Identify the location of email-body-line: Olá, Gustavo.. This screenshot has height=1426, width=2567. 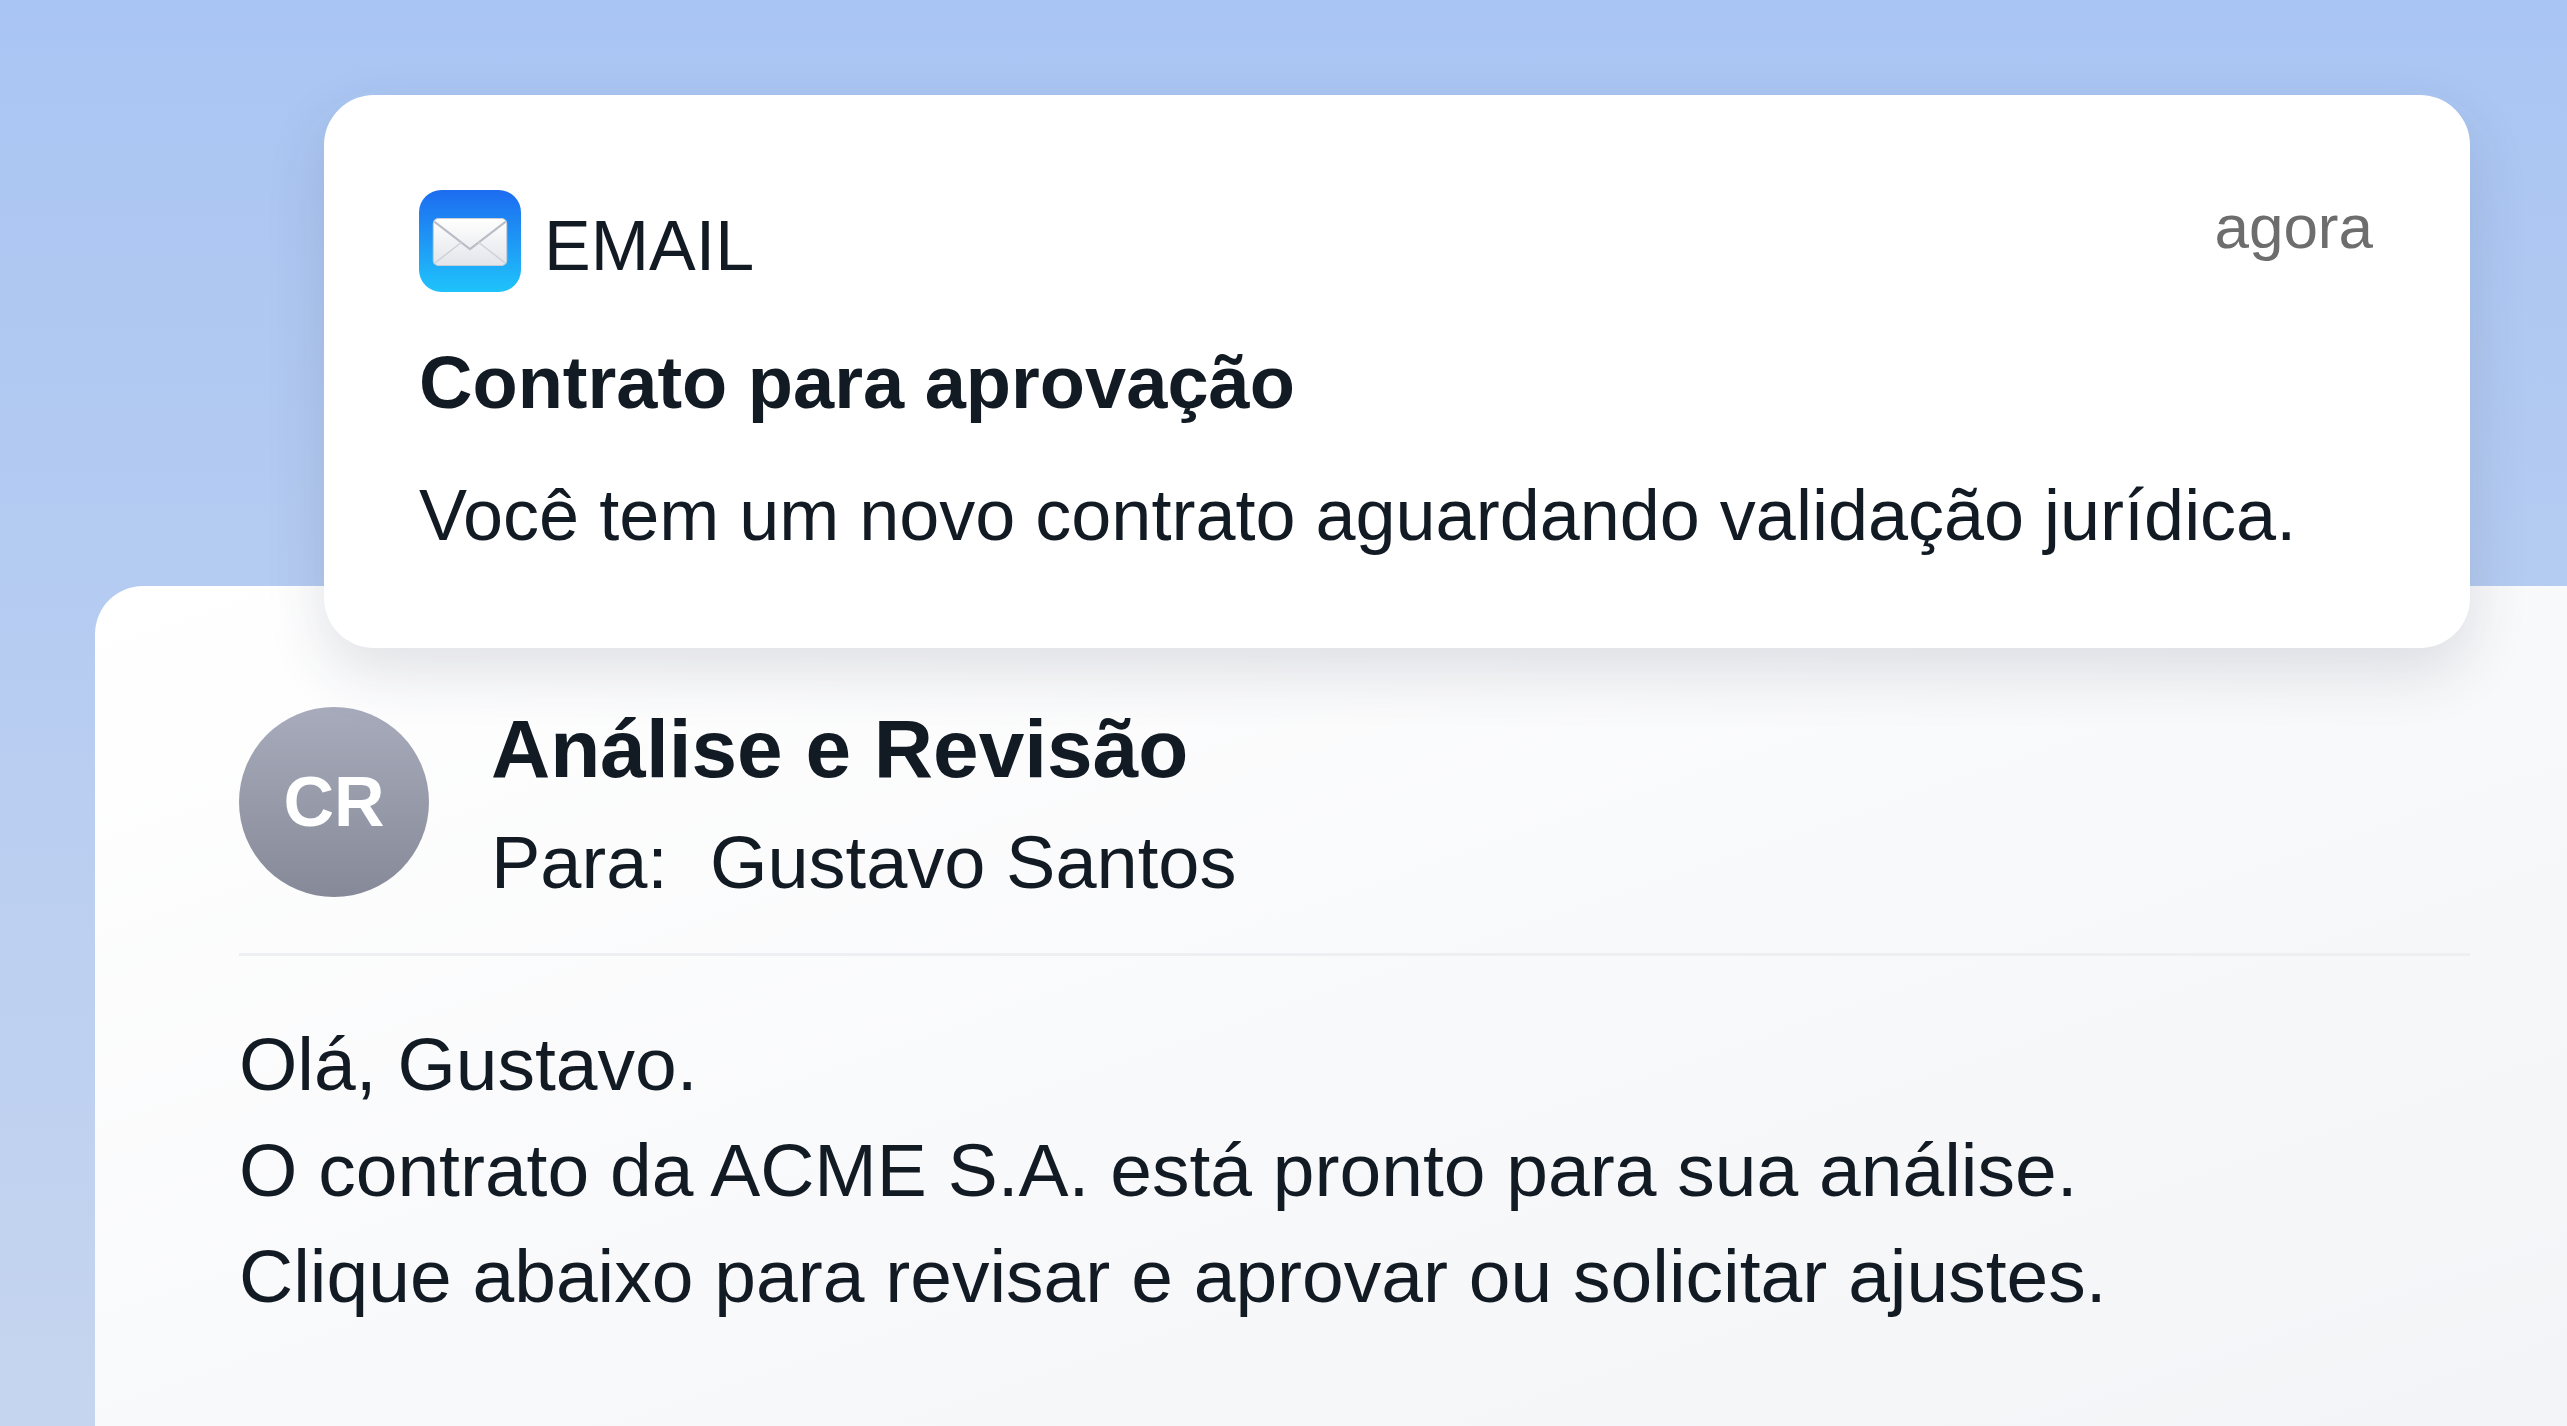
(469, 1064).